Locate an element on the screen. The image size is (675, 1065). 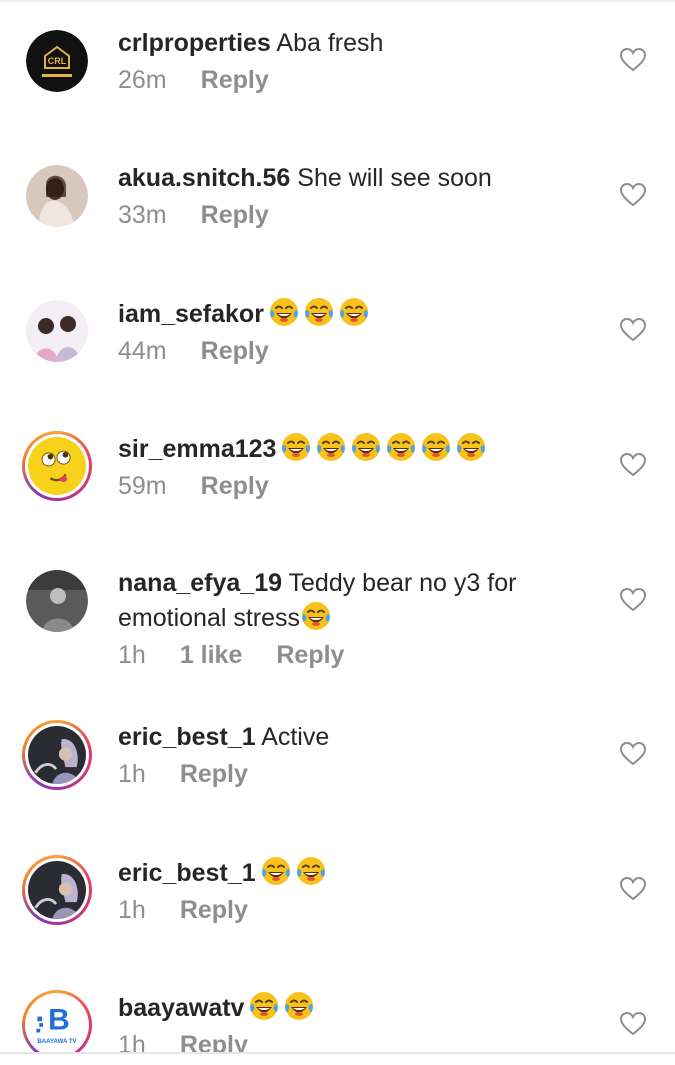
grey-photo-icon is located at coordinates (57, 601).